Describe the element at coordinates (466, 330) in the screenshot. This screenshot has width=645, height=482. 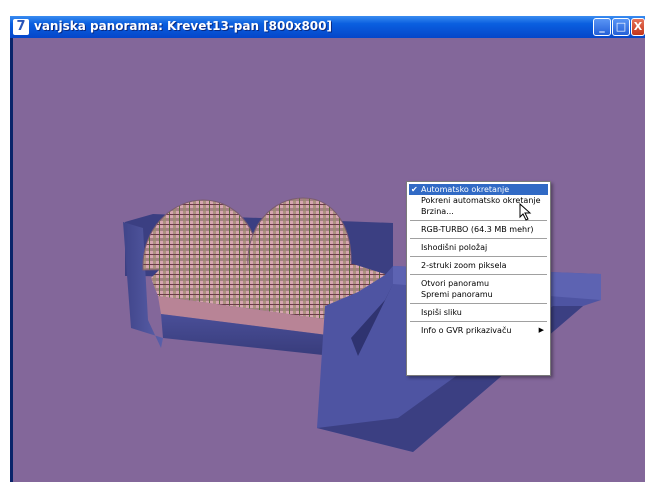
I see `menu-item-label: Info o GVR prikazivaču` at that location.